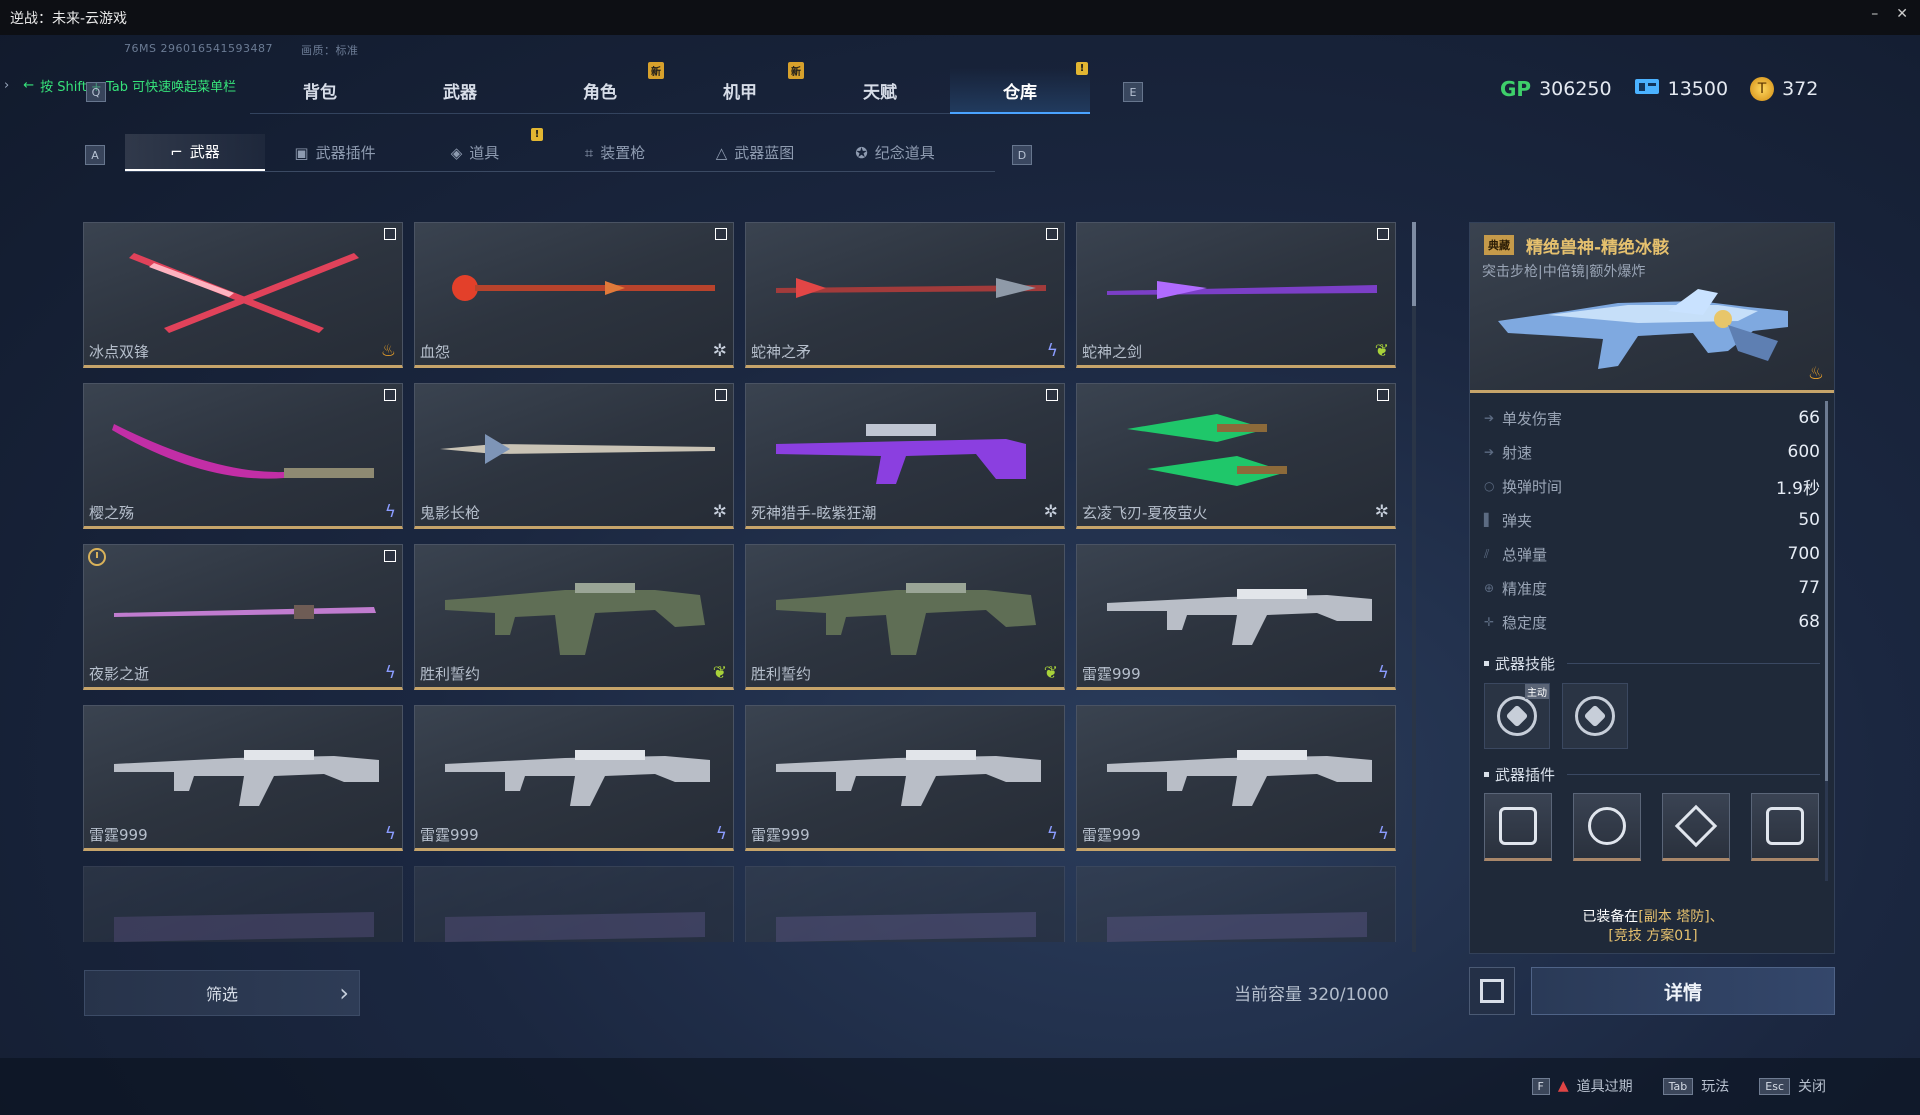 The image size is (1920, 1115). What do you see at coordinates (1022, 155) in the screenshot?
I see `next-subtab-key: D` at bounding box center [1022, 155].